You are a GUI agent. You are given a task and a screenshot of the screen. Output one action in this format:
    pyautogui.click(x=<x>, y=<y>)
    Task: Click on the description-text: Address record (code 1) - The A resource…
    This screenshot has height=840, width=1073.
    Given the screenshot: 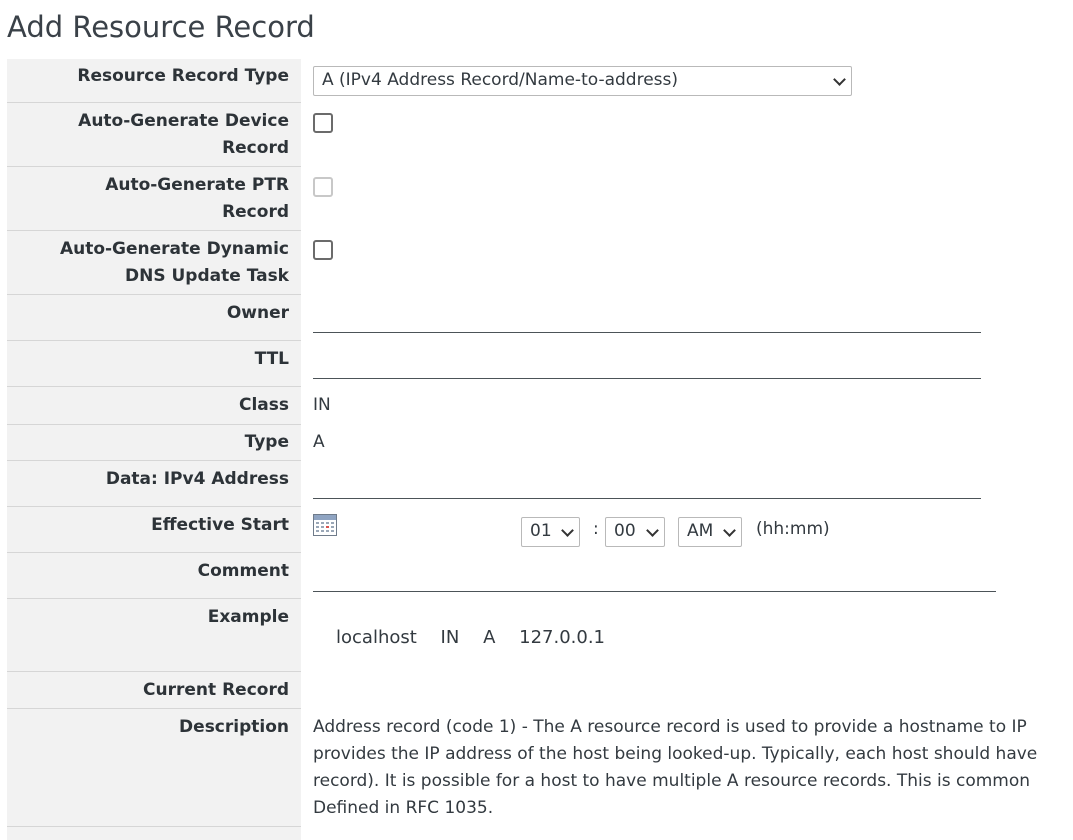 What is the action you would take?
    pyautogui.click(x=693, y=768)
    